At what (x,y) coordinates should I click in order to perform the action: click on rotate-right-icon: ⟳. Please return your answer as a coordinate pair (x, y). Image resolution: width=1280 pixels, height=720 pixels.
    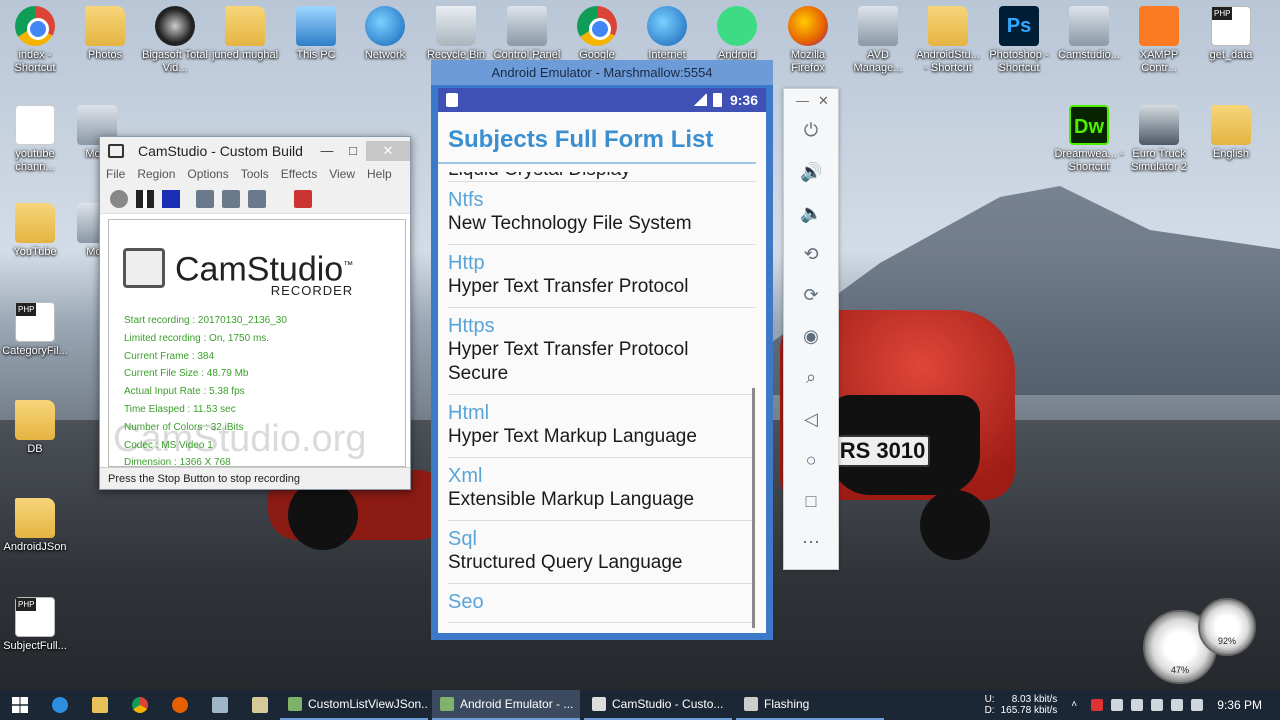
    Looking at the image, I should click on (811, 295).